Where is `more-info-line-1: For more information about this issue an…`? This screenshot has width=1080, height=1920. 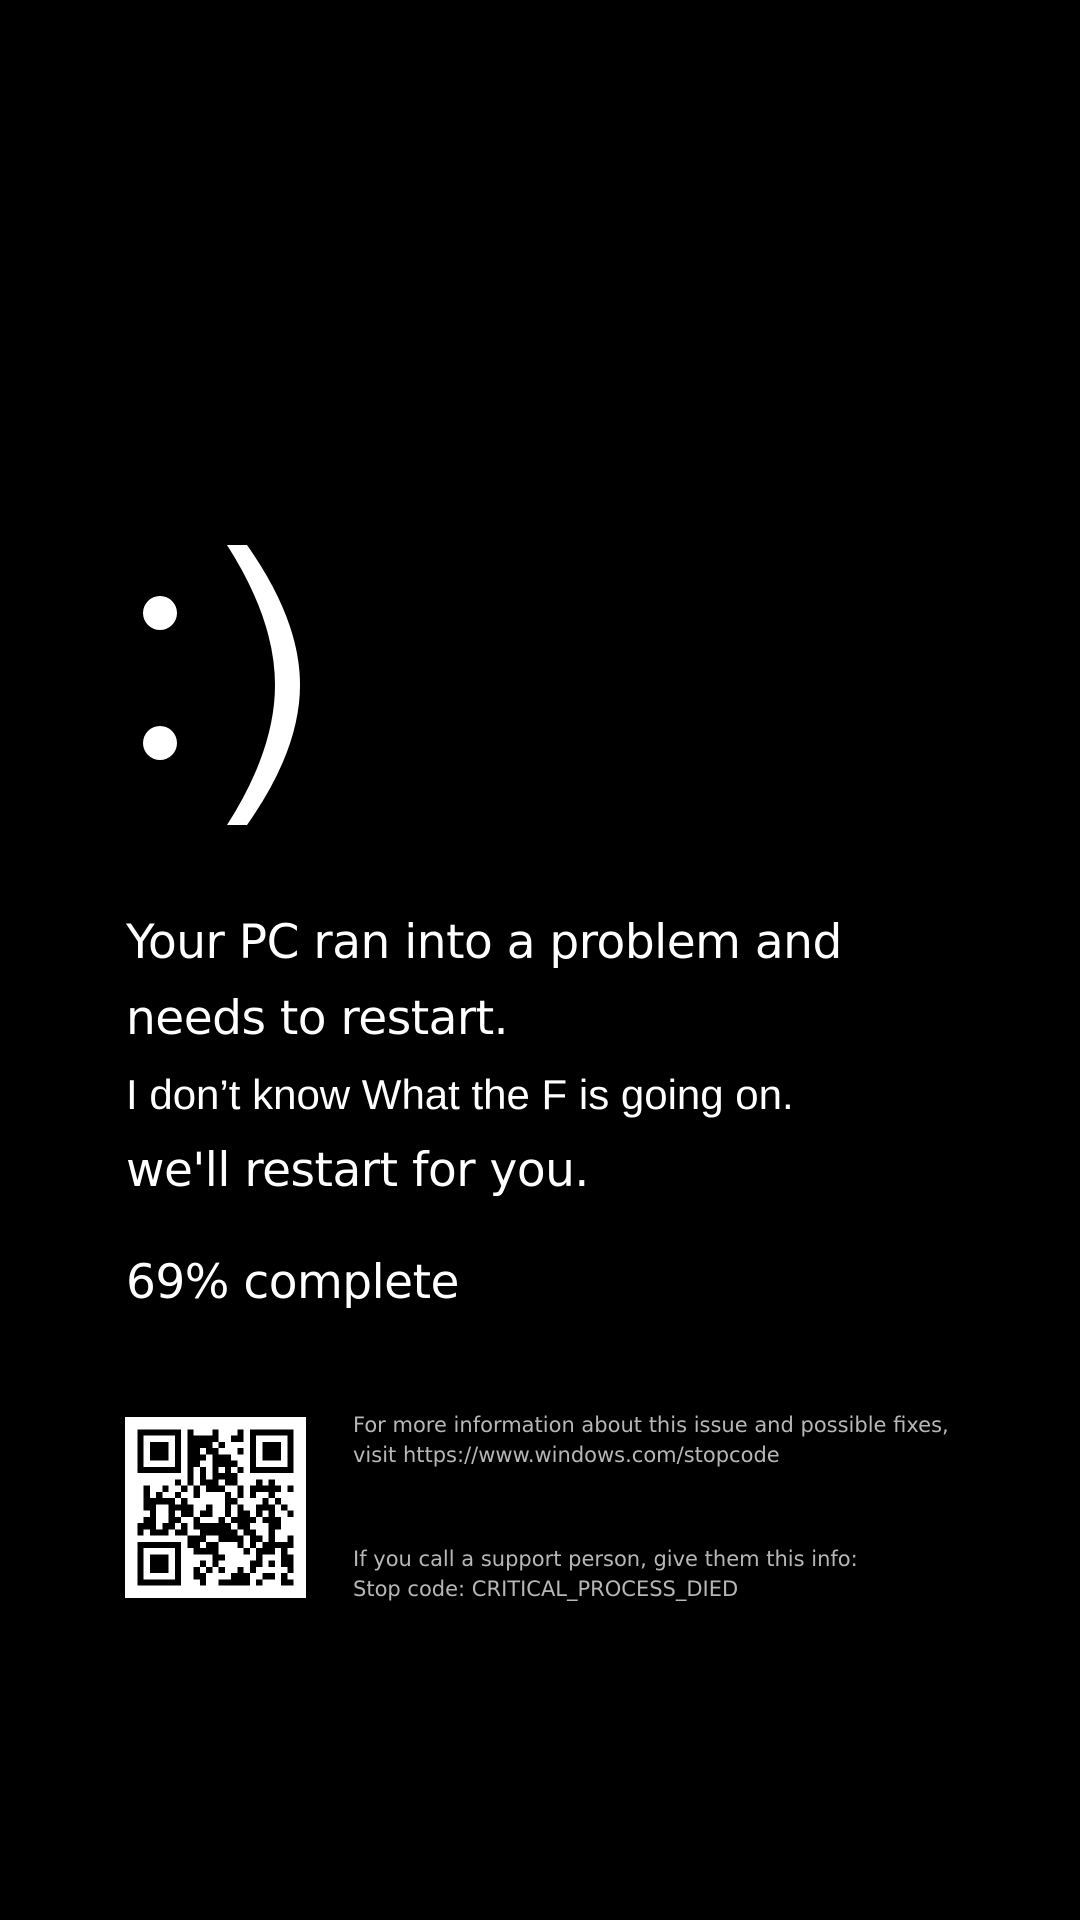 more-info-line-1: For more information about this issue an… is located at coordinates (651, 1425).